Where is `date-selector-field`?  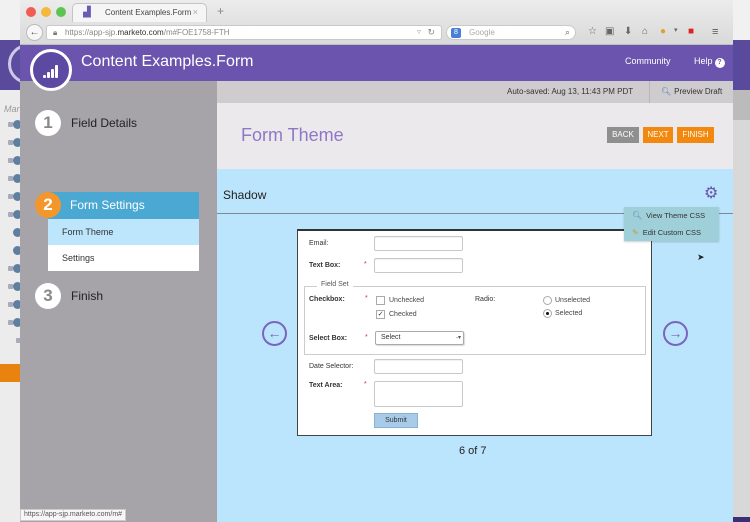
date-selector-field is located at coordinates (418, 366).